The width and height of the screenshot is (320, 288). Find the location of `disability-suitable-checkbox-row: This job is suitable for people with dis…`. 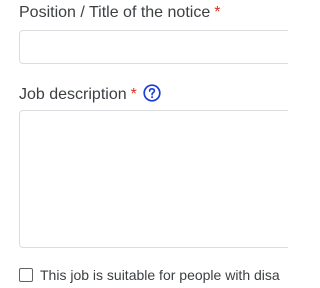

disability-suitable-checkbox-row: This job is suitable for people with dis… is located at coordinates (149, 275).